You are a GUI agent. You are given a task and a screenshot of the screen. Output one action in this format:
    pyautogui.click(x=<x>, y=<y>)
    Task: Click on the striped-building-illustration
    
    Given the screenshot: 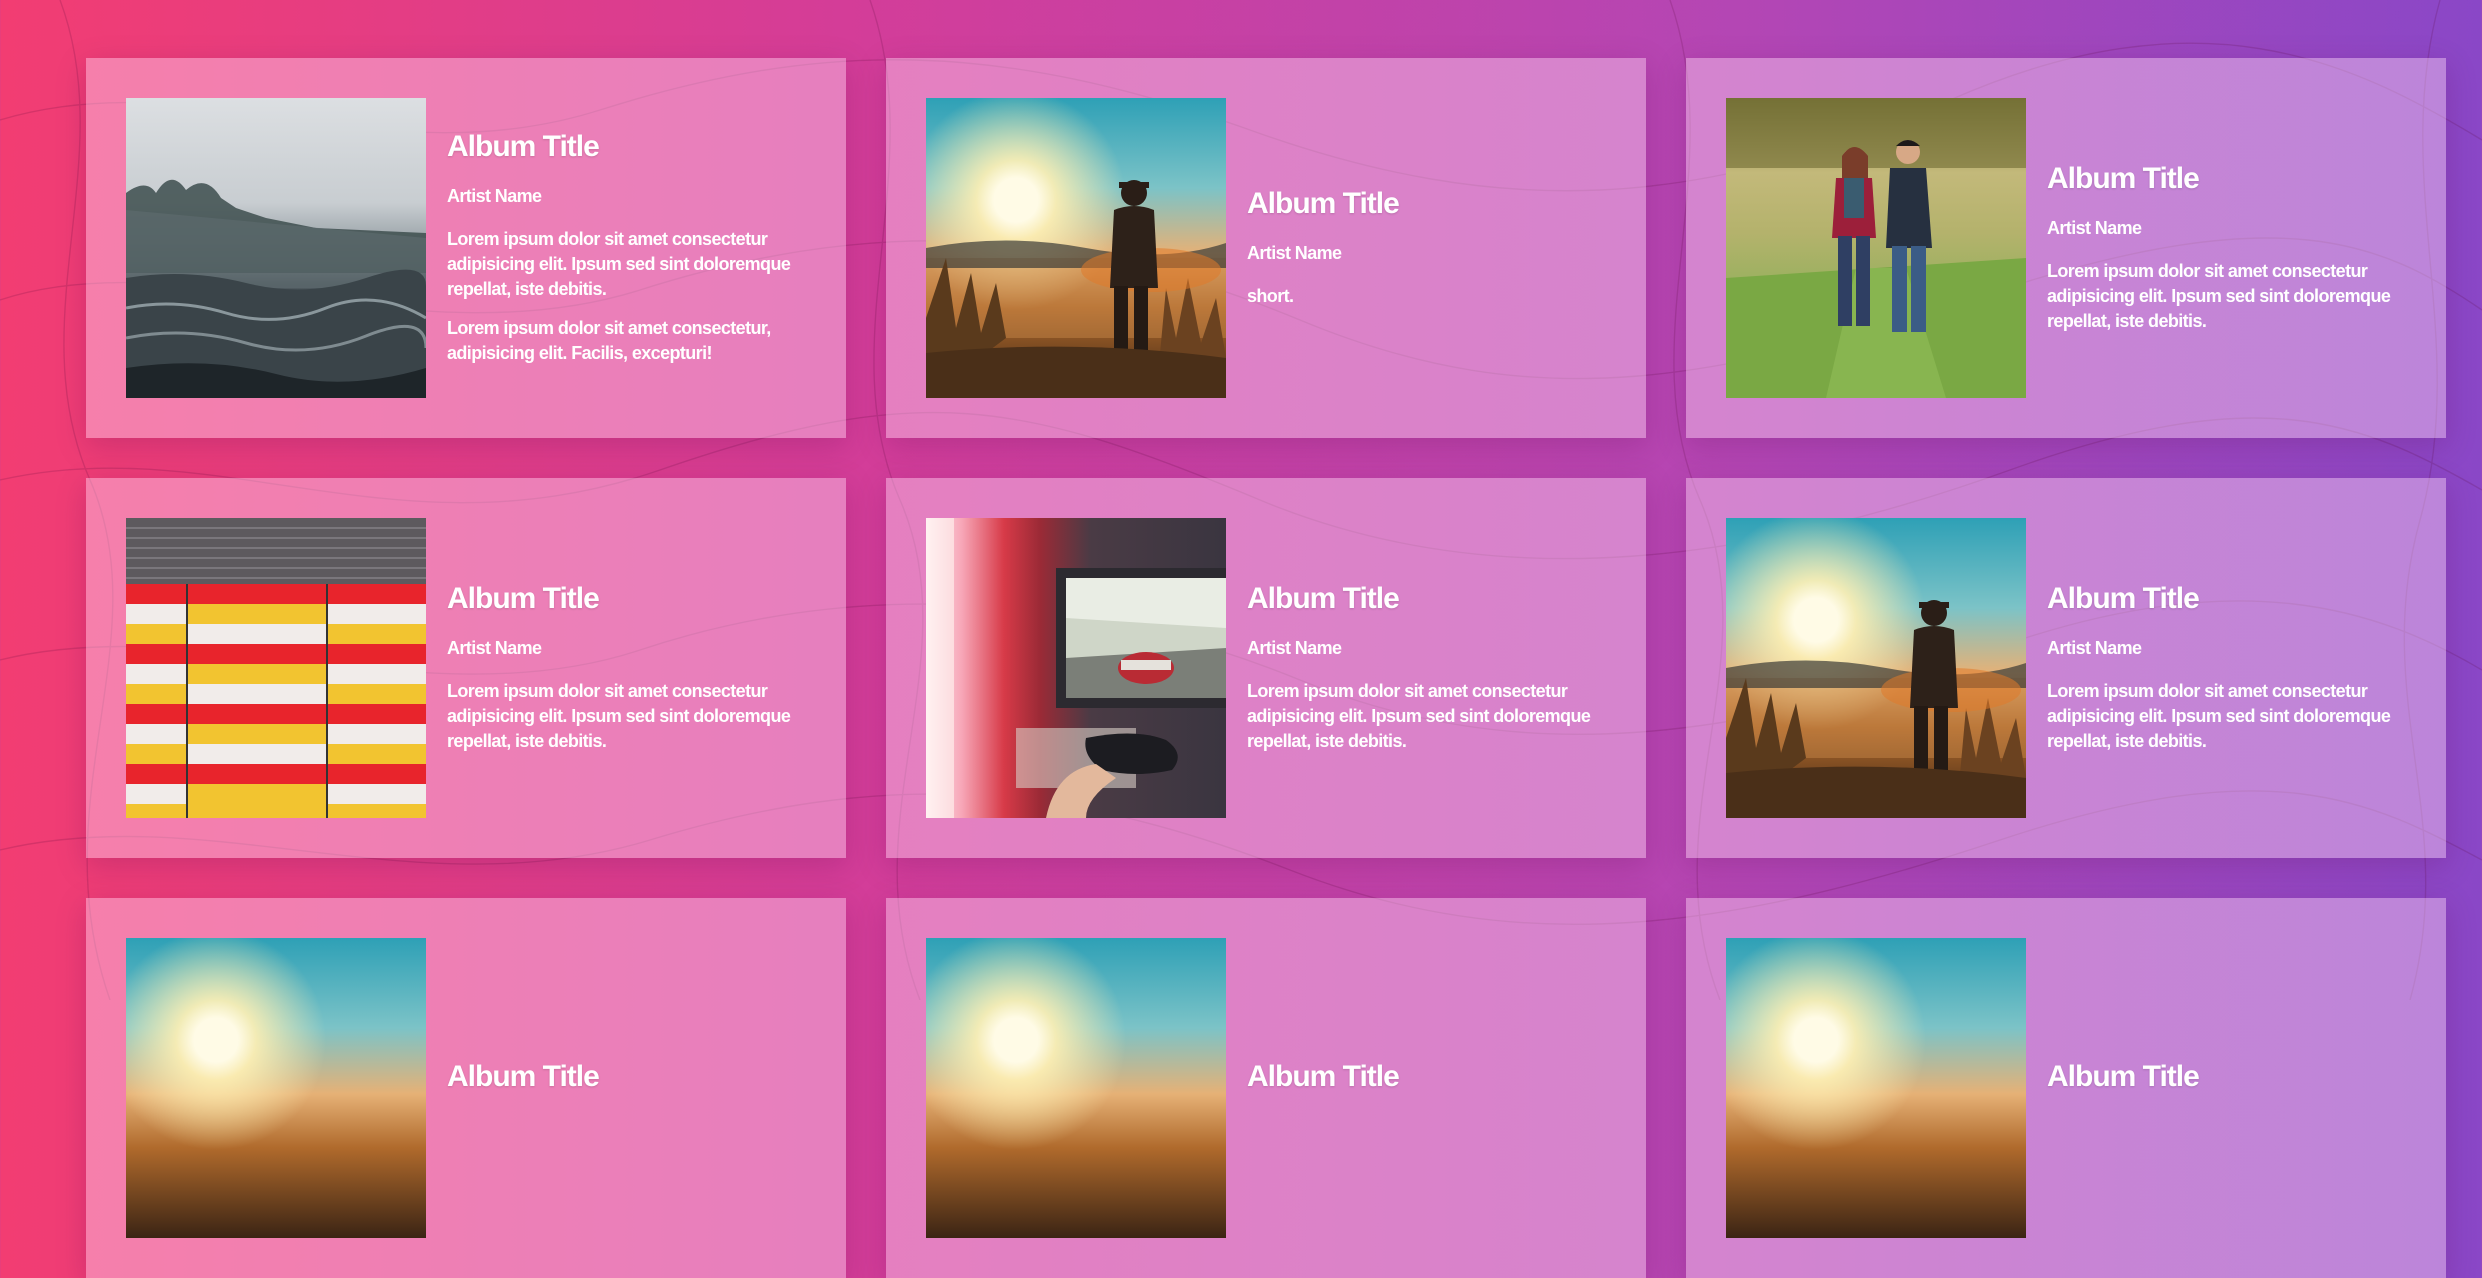 What is the action you would take?
    pyautogui.click(x=276, y=668)
    